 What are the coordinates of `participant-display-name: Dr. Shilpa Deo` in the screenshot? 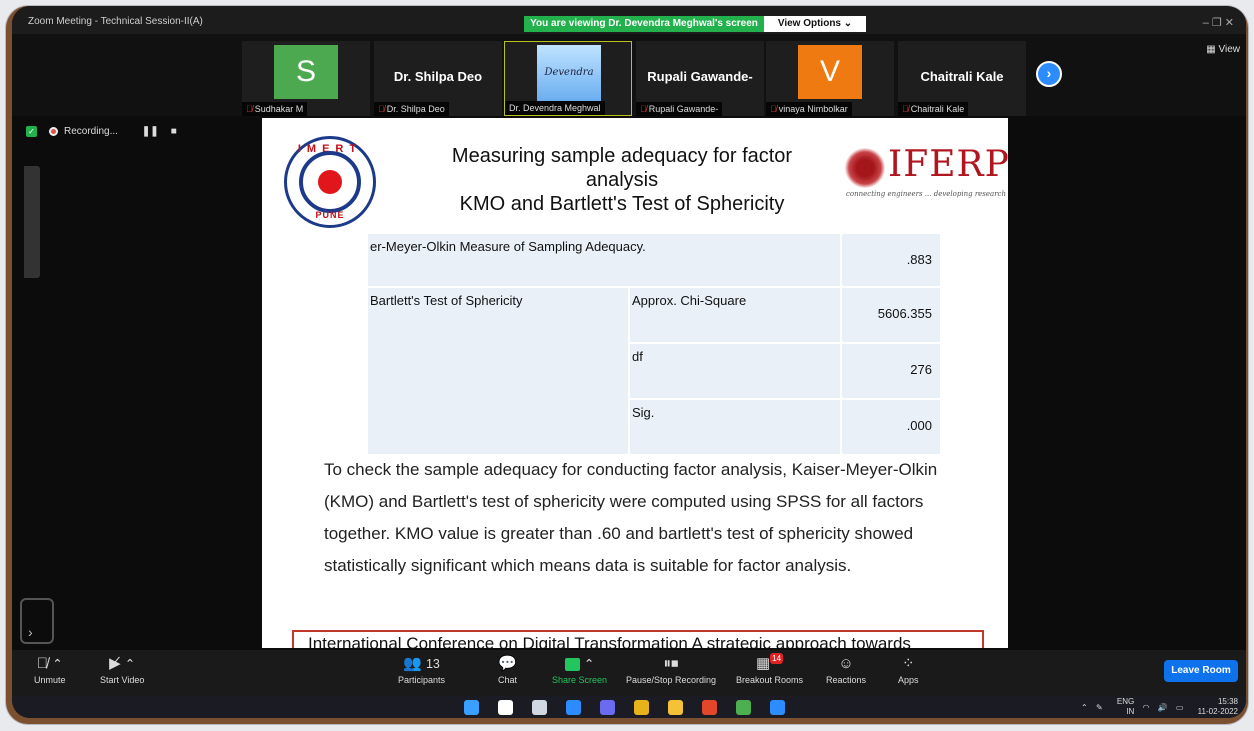 It's located at (438, 76).